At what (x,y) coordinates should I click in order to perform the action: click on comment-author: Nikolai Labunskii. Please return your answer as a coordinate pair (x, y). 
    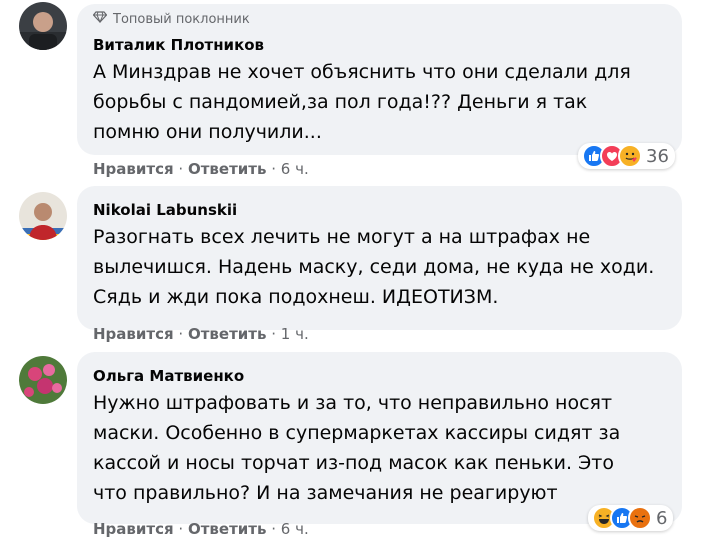
    Looking at the image, I should click on (379, 210).